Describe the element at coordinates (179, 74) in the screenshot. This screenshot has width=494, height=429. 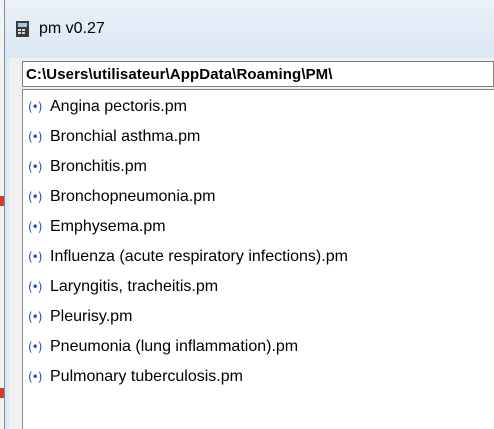
I see `path-text: C:\Users\utilisateur\AppData\Roaming\PM\` at that location.